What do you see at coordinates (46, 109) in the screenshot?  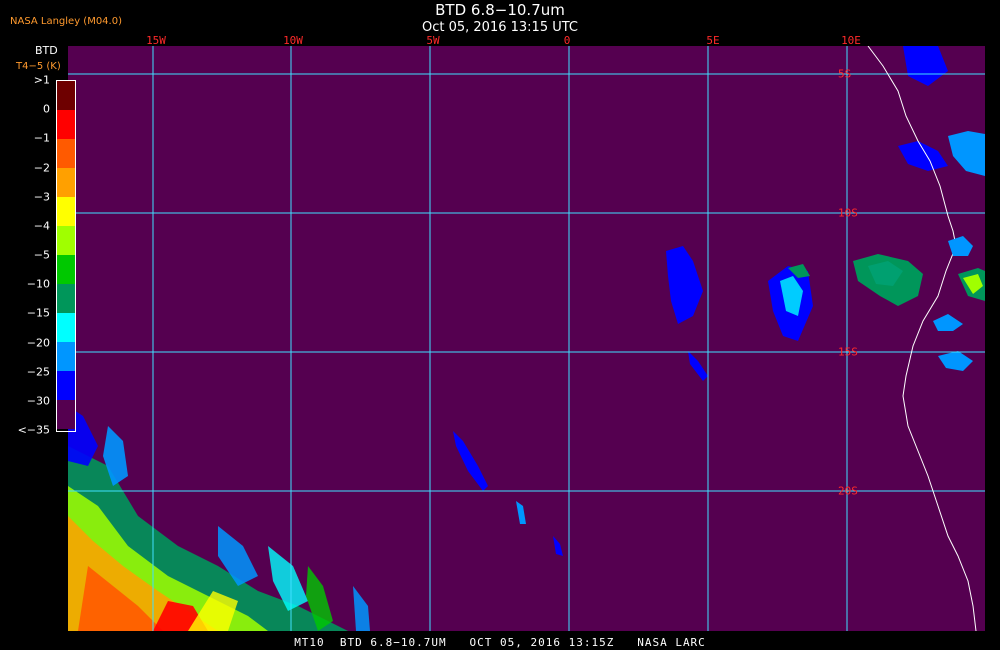 I see `colorbar-tick-label: 0` at bounding box center [46, 109].